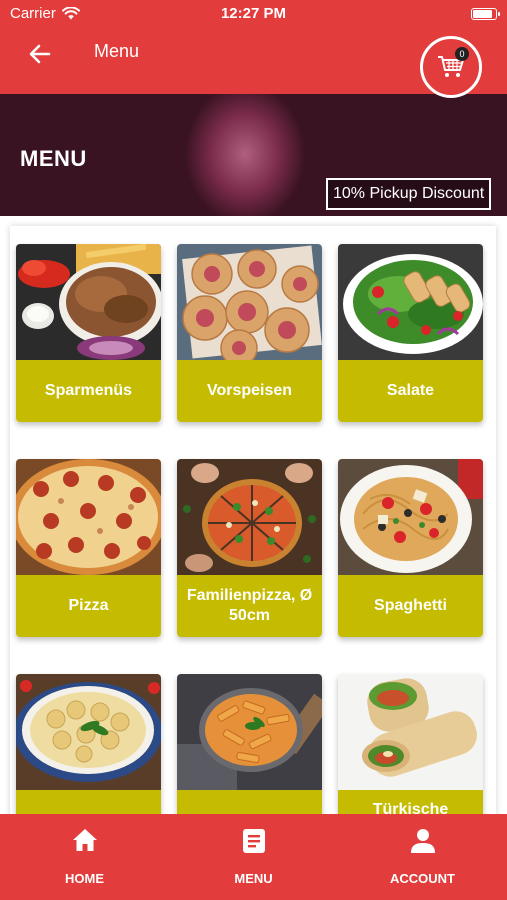  Describe the element at coordinates (84, 840) in the screenshot. I see `home-icon` at that location.